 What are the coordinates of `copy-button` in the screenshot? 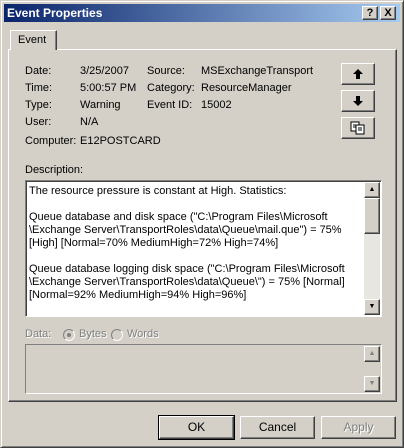 It's located at (358, 128).